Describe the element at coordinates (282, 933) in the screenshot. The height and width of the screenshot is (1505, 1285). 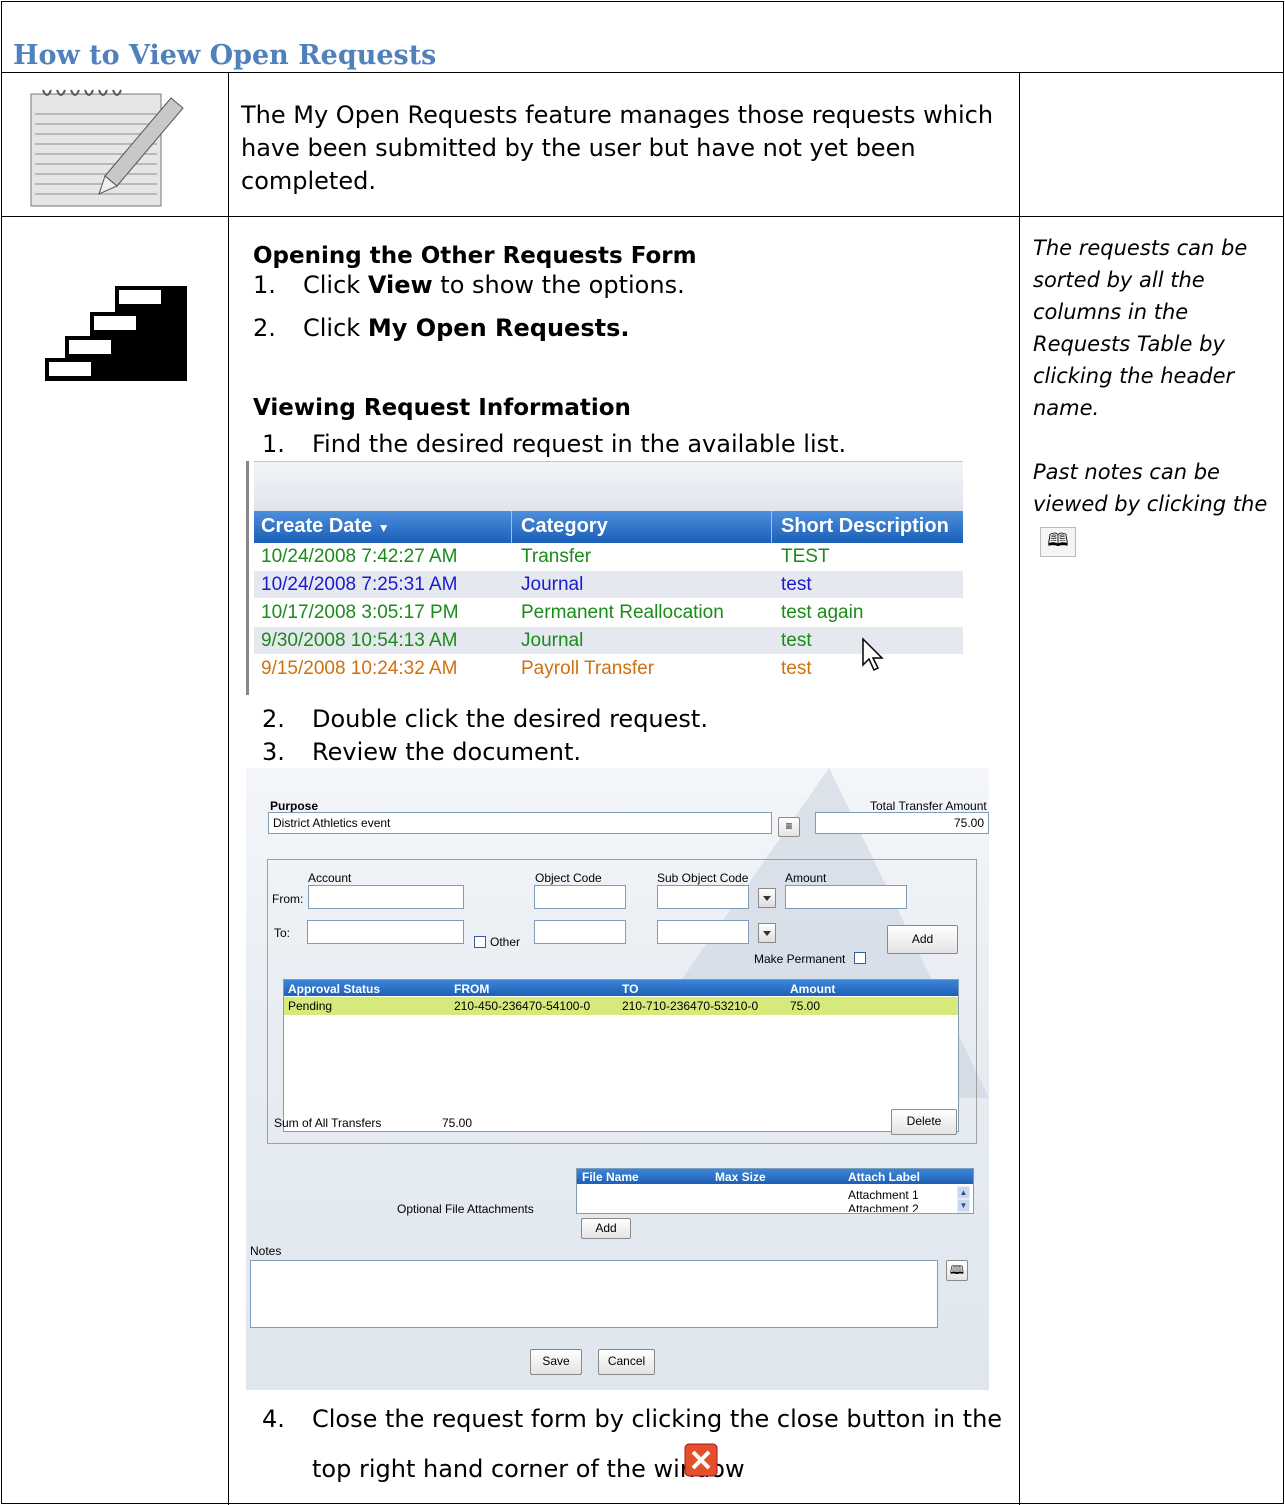
I see `to-label: To:` at that location.